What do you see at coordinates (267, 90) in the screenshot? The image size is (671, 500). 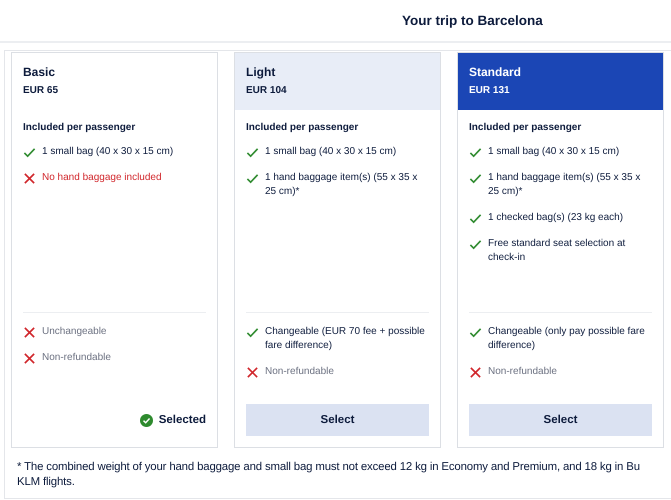 I see `fare-price: EUR 104` at bounding box center [267, 90].